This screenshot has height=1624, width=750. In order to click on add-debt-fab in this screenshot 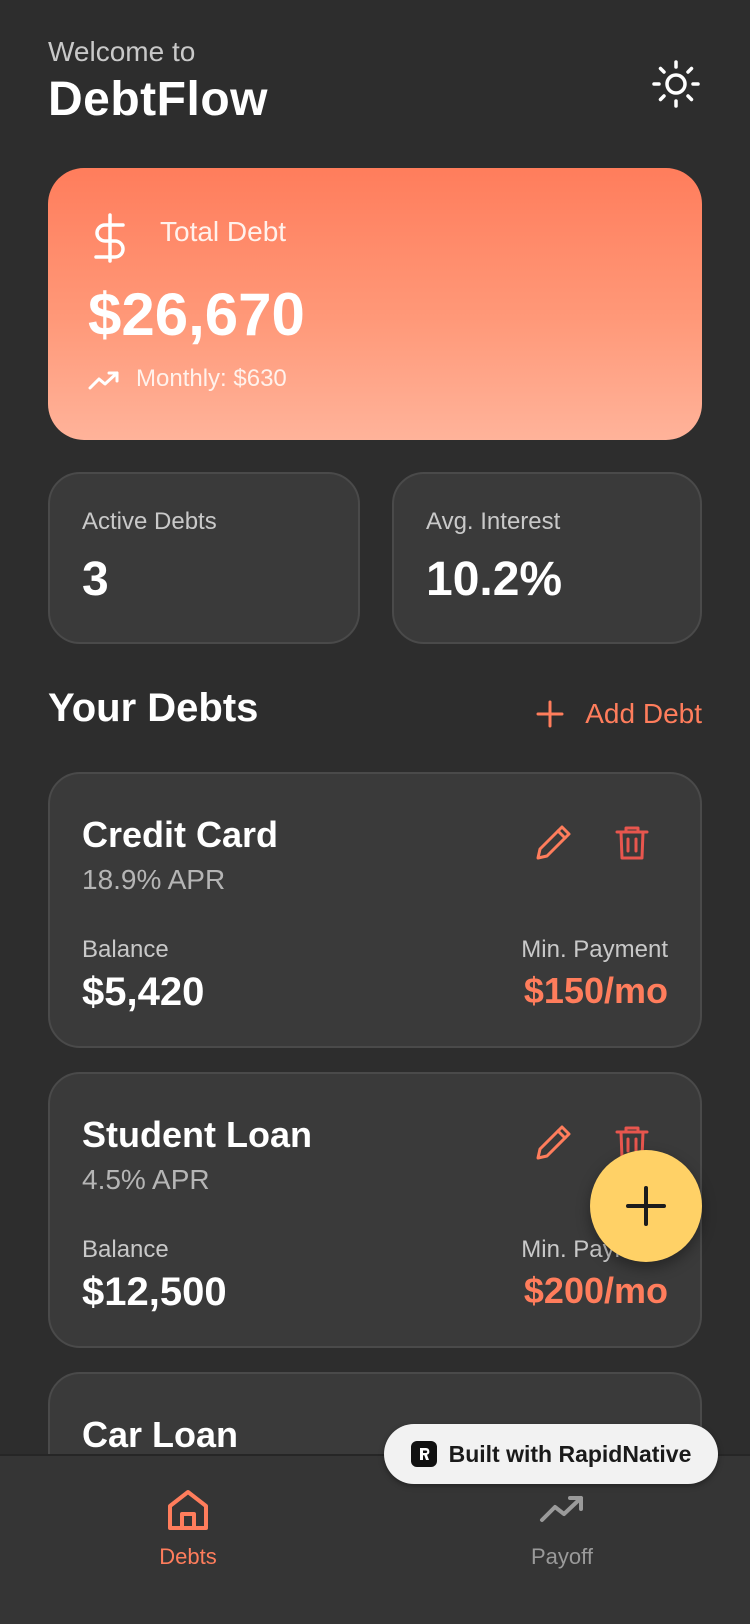, I will do `click(646, 1206)`.